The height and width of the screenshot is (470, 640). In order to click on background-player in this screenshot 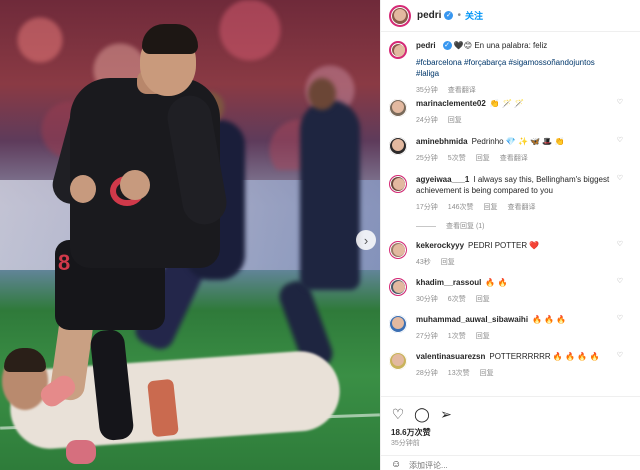, I will do `click(330, 195)`.